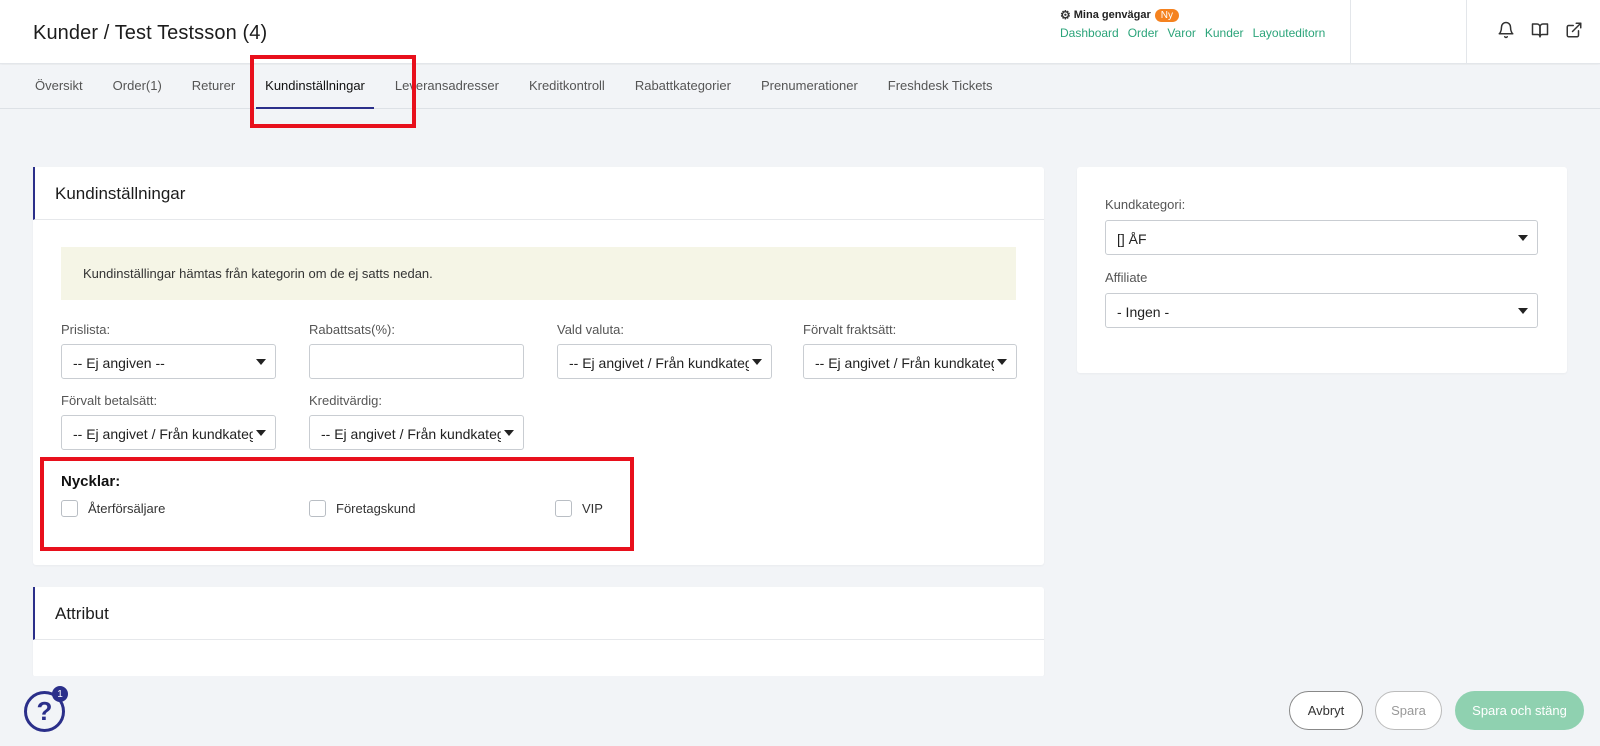 The width and height of the screenshot is (1600, 746). What do you see at coordinates (1574, 30) in the screenshot?
I see `external-link-icon` at bounding box center [1574, 30].